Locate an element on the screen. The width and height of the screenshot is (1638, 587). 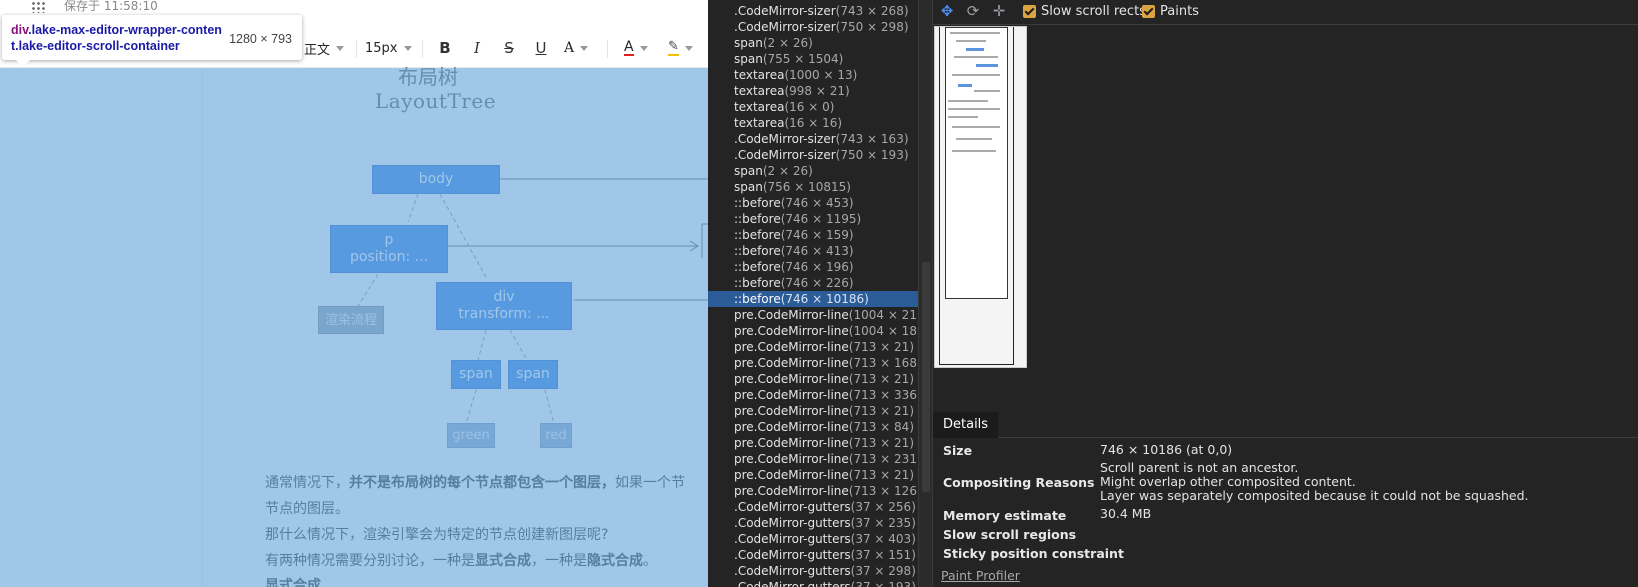
layer-size: (37 × 235) is located at coordinates (883, 523).